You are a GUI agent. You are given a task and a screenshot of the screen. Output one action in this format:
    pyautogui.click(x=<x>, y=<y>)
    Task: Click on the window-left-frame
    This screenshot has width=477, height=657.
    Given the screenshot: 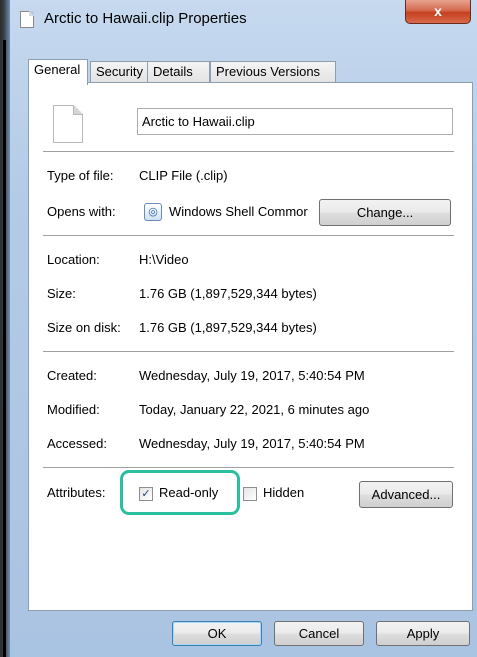 What is the action you would take?
    pyautogui.click(x=5, y=328)
    